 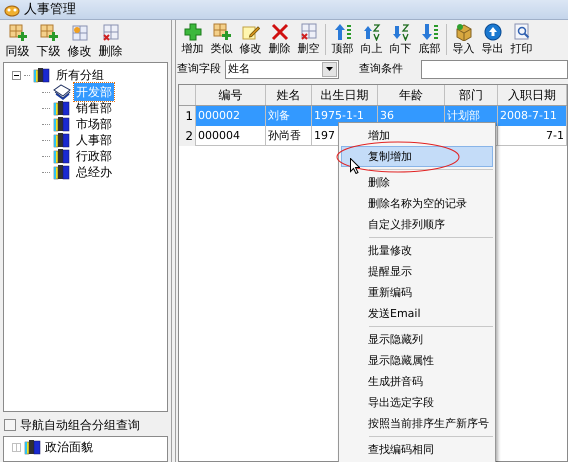 I want to click on toolbar-button: 向下, so click(x=400, y=39).